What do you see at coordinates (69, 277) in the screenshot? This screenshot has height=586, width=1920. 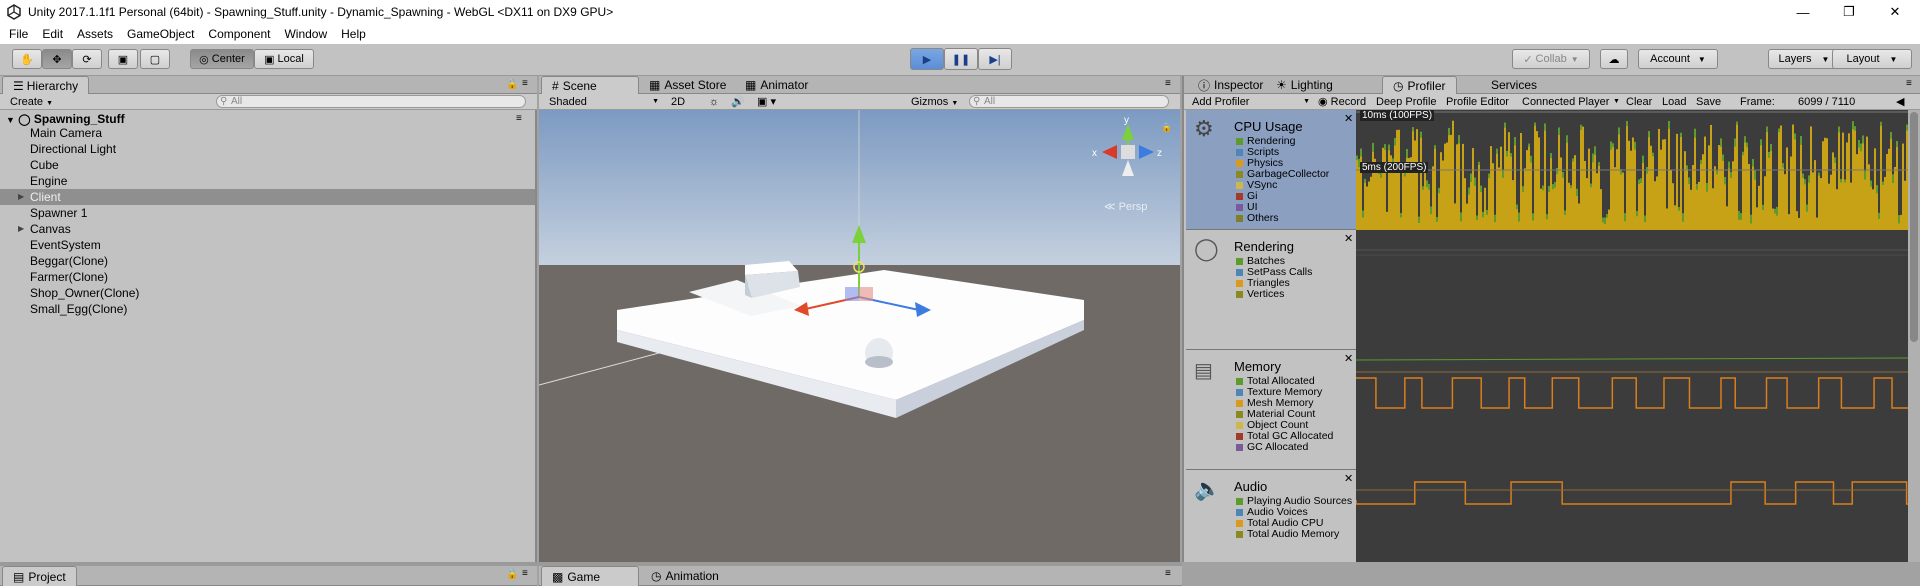 I see `hierarchy-item: Farmer(Clone)` at bounding box center [69, 277].